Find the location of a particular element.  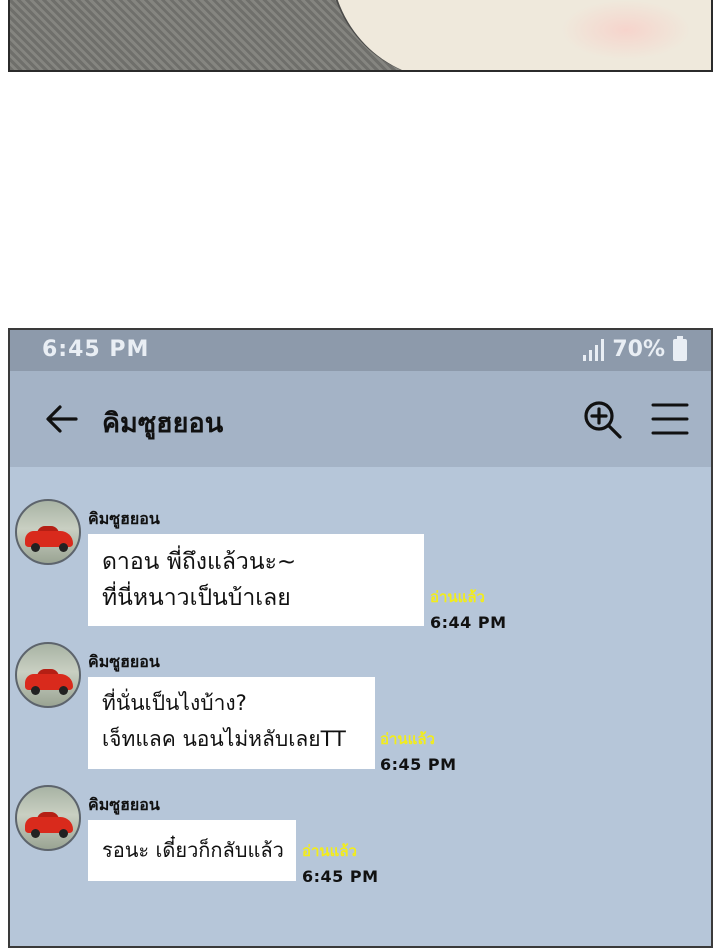

battery-icon is located at coordinates (680, 348).